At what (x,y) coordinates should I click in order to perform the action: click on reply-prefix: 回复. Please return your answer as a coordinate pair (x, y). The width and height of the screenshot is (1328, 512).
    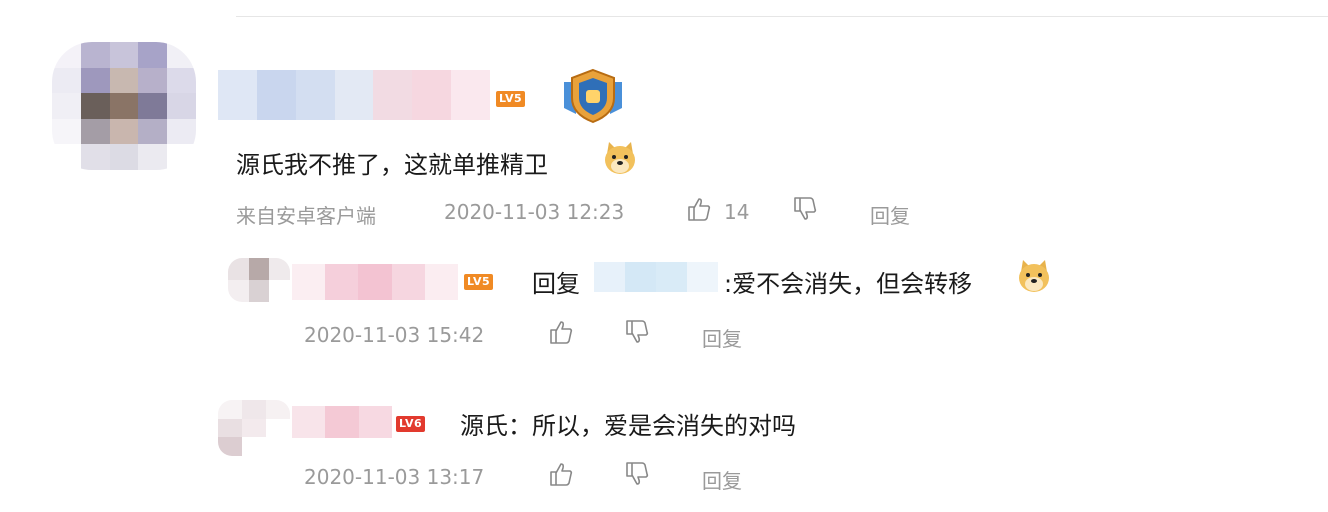
    Looking at the image, I should click on (556, 284).